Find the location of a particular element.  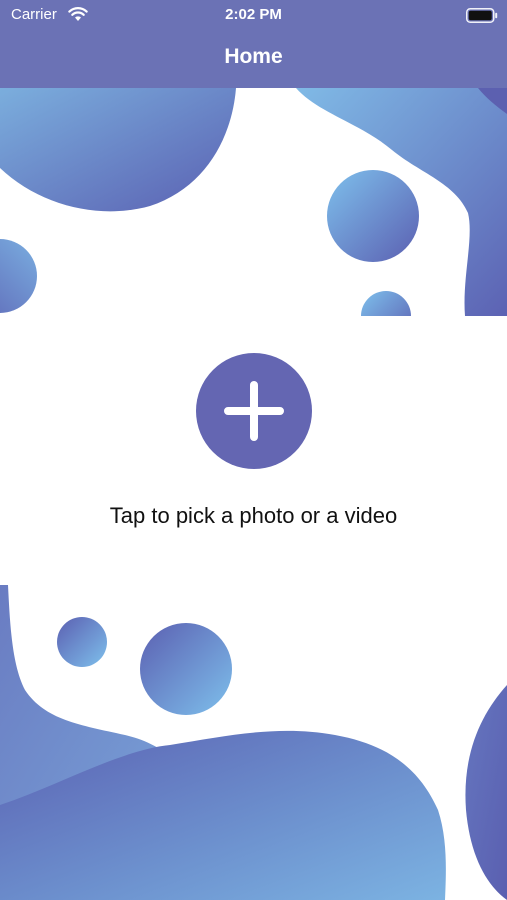

top-circle-left-shape is located at coordinates (18, 276).